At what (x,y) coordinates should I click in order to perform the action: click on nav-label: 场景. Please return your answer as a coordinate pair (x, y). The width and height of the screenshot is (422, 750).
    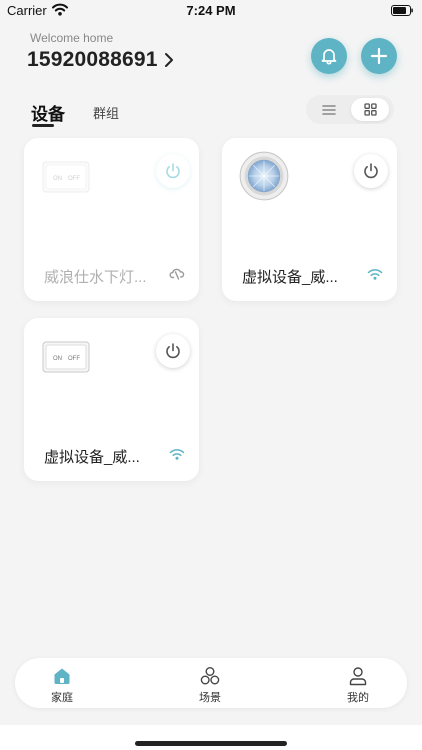
    Looking at the image, I should click on (210, 698).